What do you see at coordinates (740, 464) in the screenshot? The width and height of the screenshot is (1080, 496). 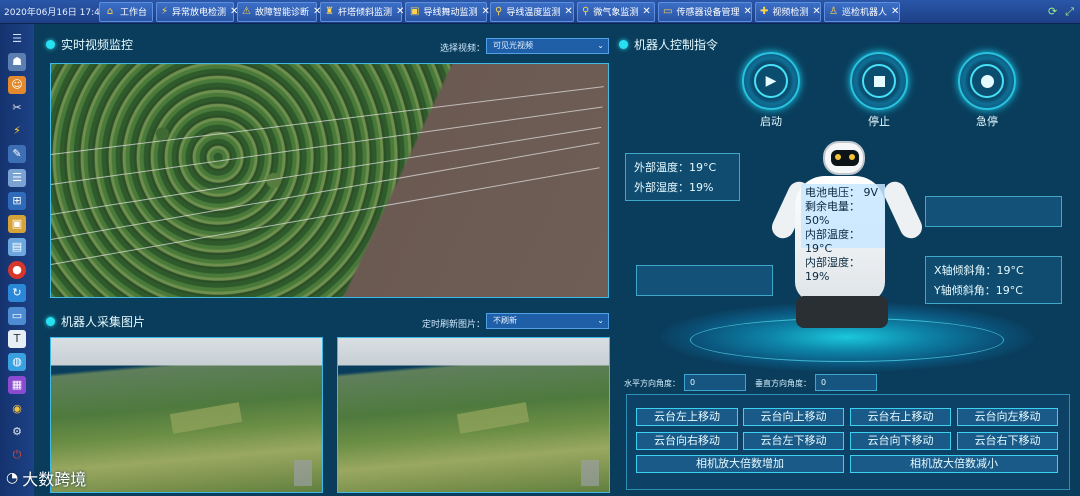 I see `zoom-in-button: 相机放大倍数增加` at bounding box center [740, 464].